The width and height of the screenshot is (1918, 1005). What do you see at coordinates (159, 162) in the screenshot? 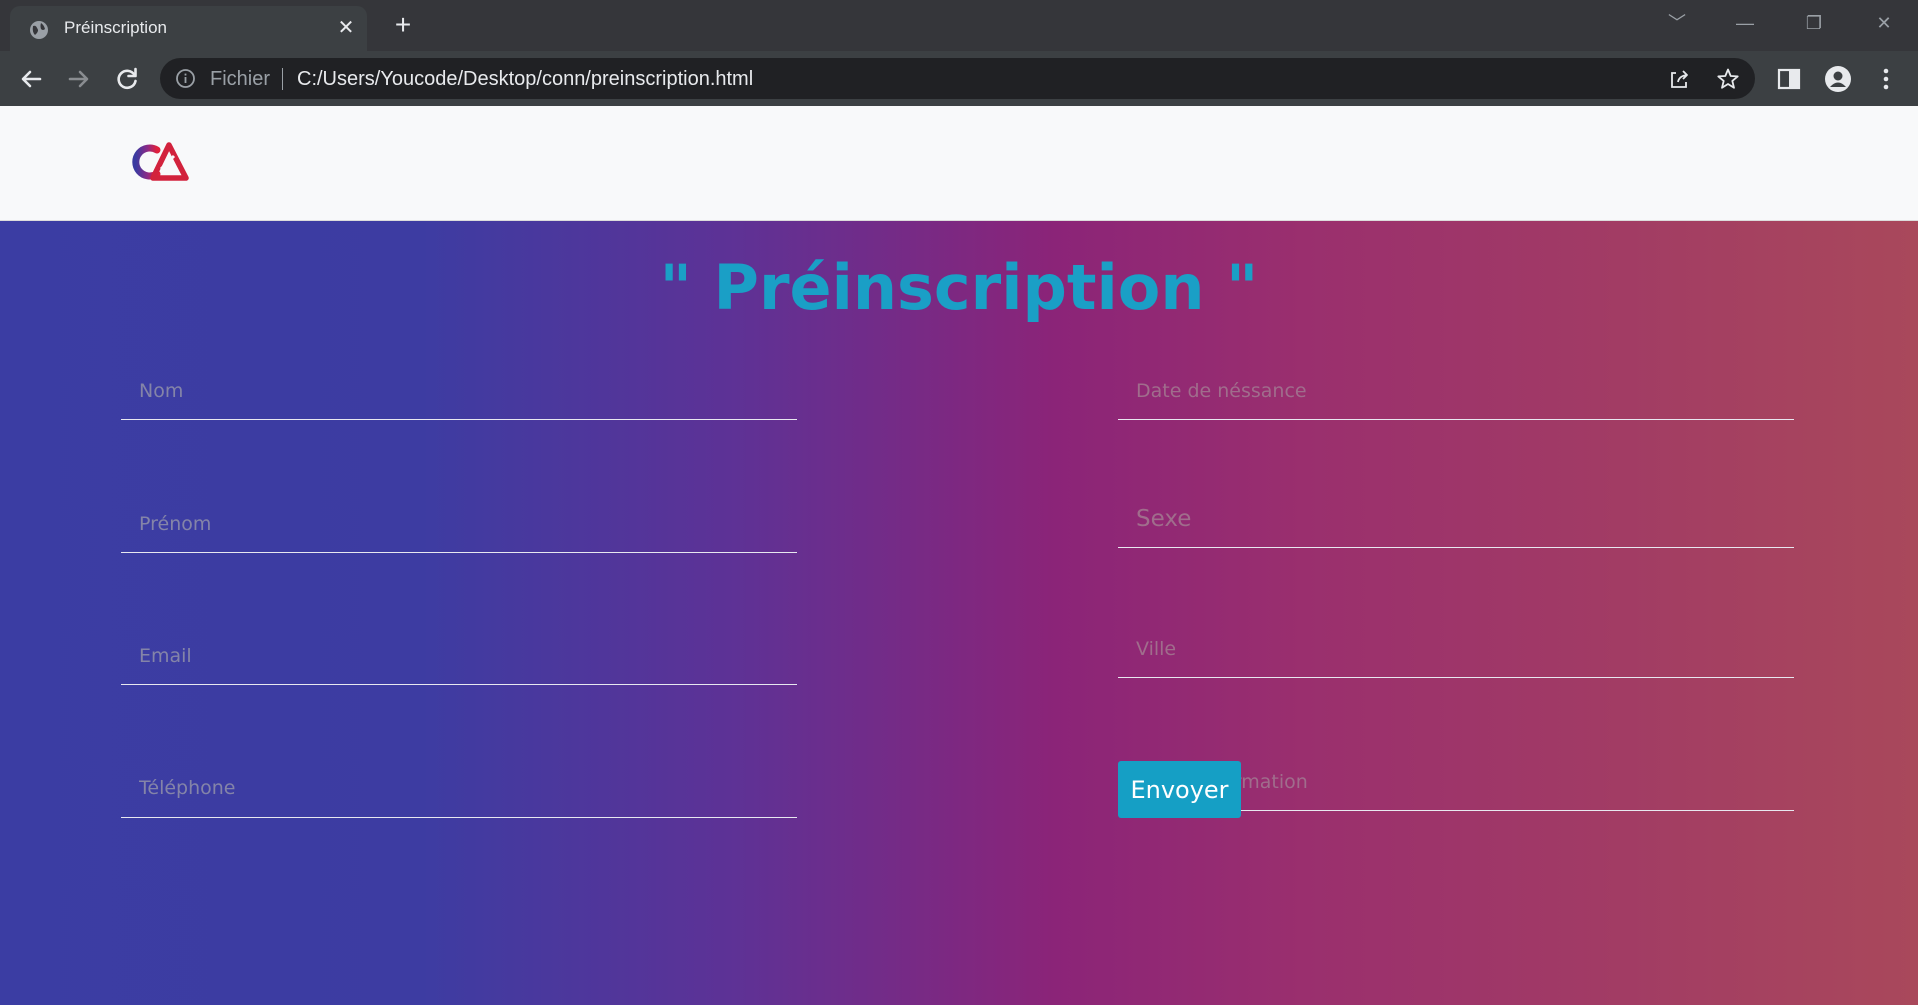
I see `logo` at bounding box center [159, 162].